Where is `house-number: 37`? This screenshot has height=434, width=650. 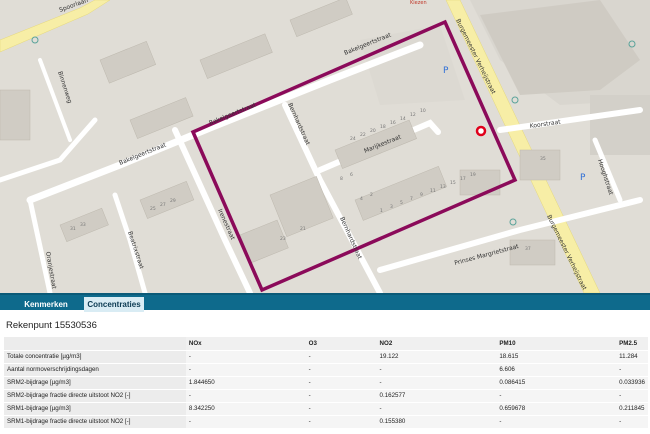
house-number: 37 is located at coordinates (528, 249).